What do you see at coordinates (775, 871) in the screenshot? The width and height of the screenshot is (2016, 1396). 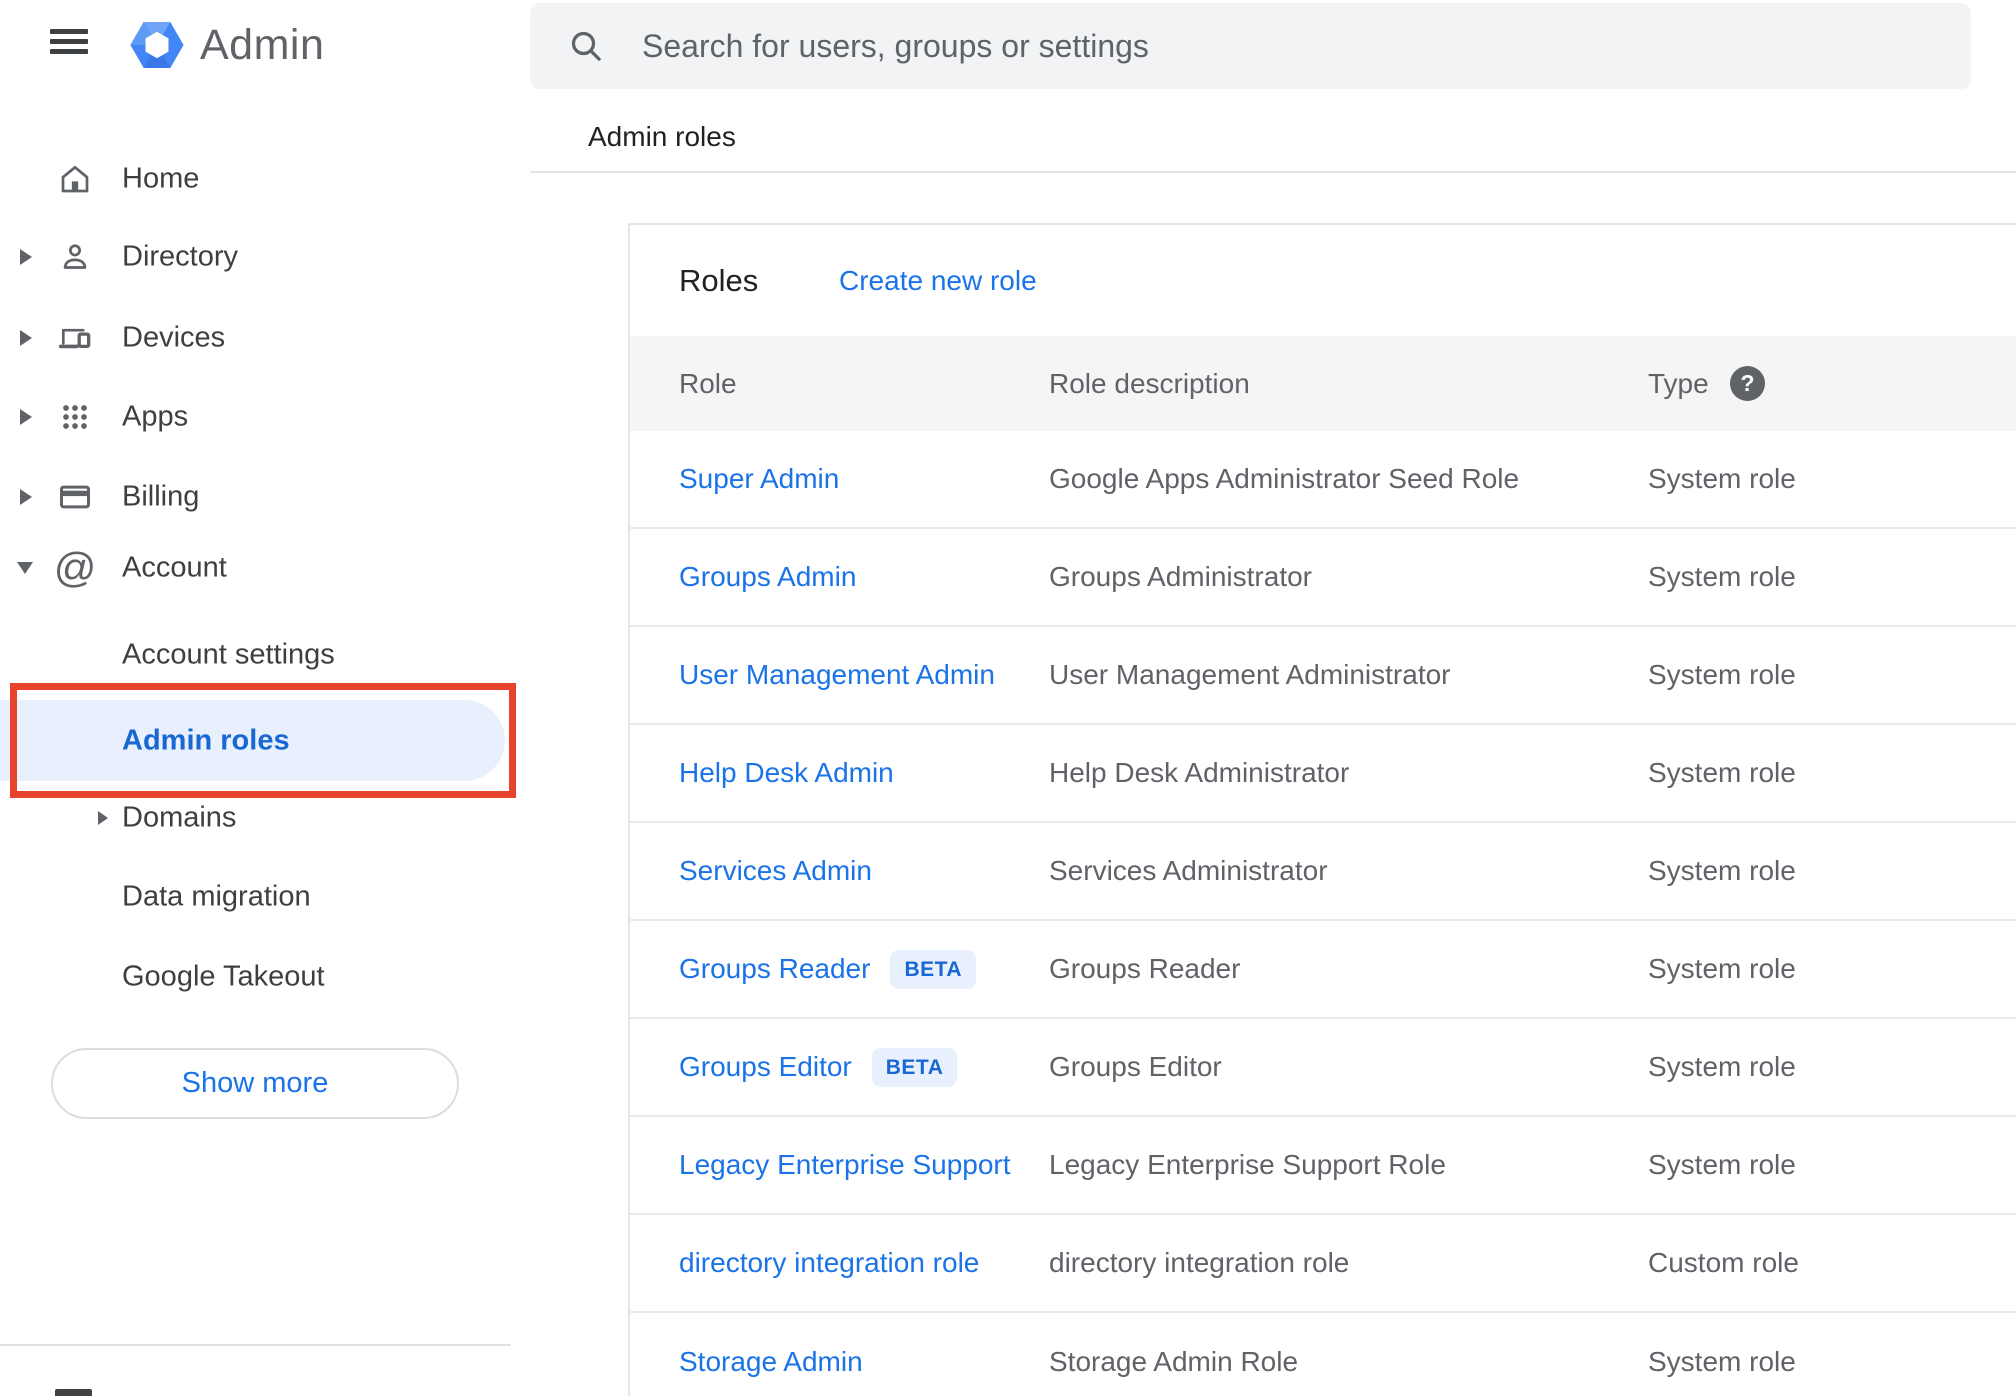 I see `role-link: Services Admin` at bounding box center [775, 871].